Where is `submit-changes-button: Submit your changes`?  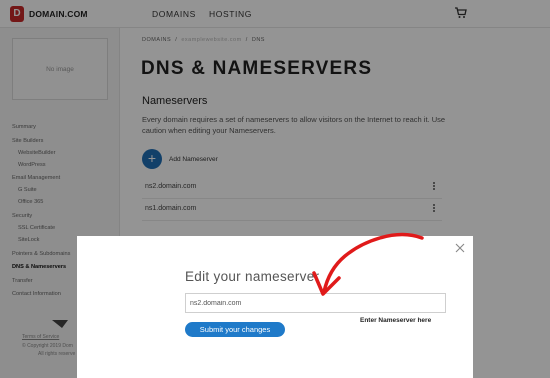 submit-changes-button: Submit your changes is located at coordinates (235, 329).